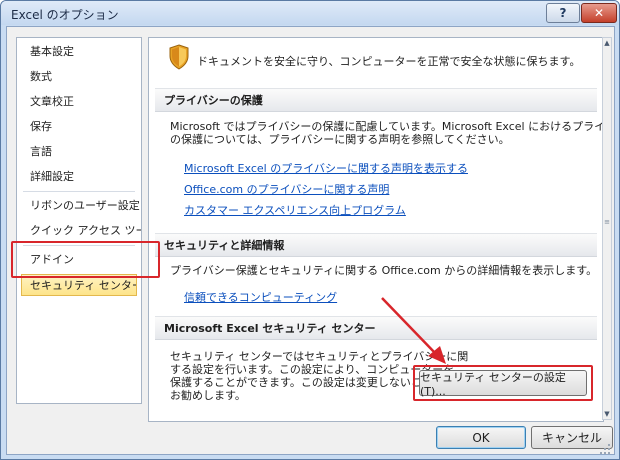  Describe the element at coordinates (65, 15) in the screenshot. I see `window-title: Excel のオプション` at that location.